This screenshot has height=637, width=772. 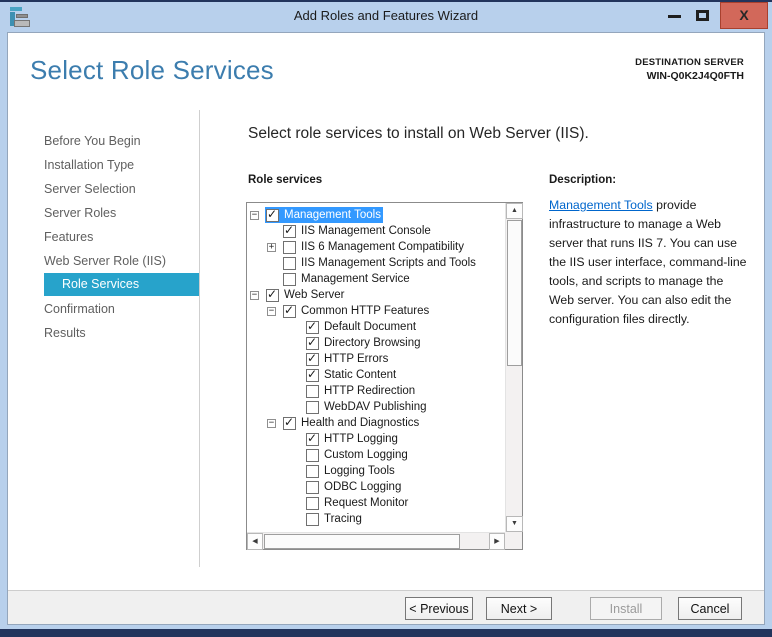 I want to click on scroll-right-icon: ▶, so click(x=497, y=541).